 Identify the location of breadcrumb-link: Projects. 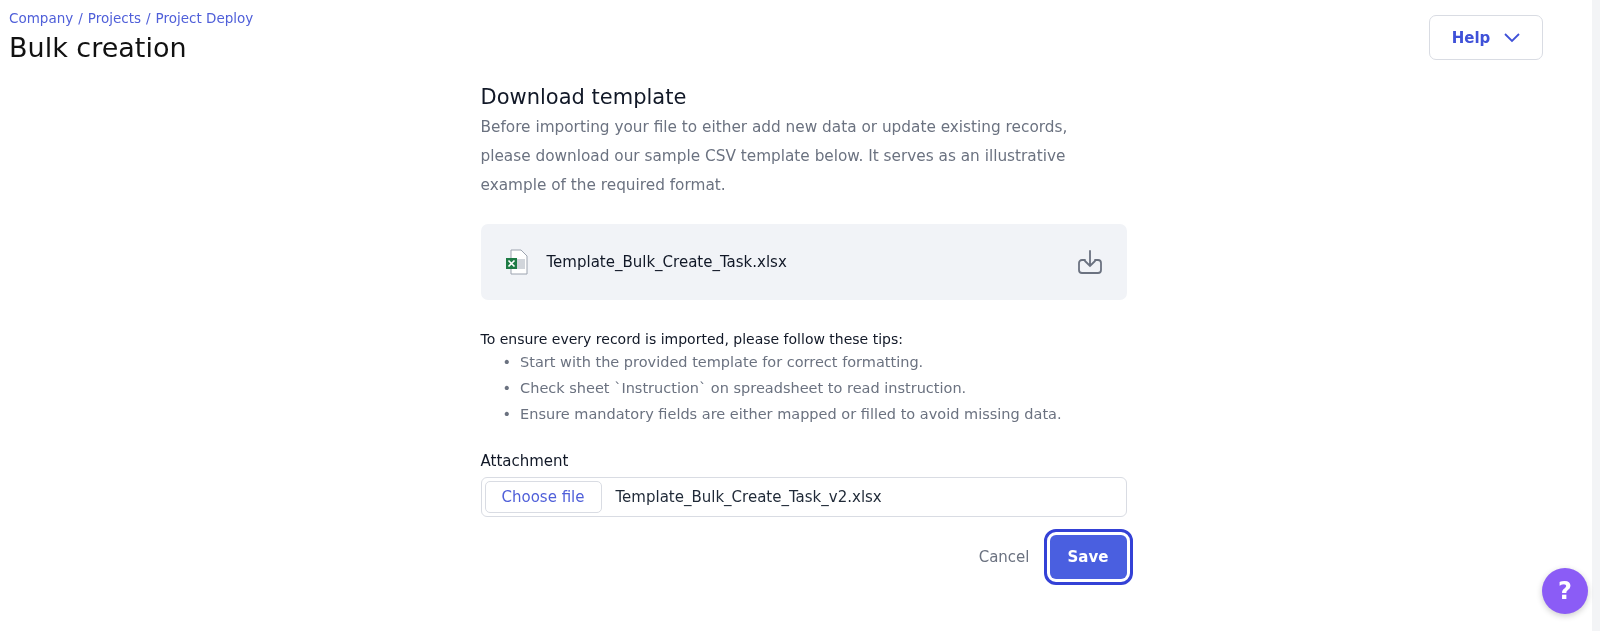
(114, 18).